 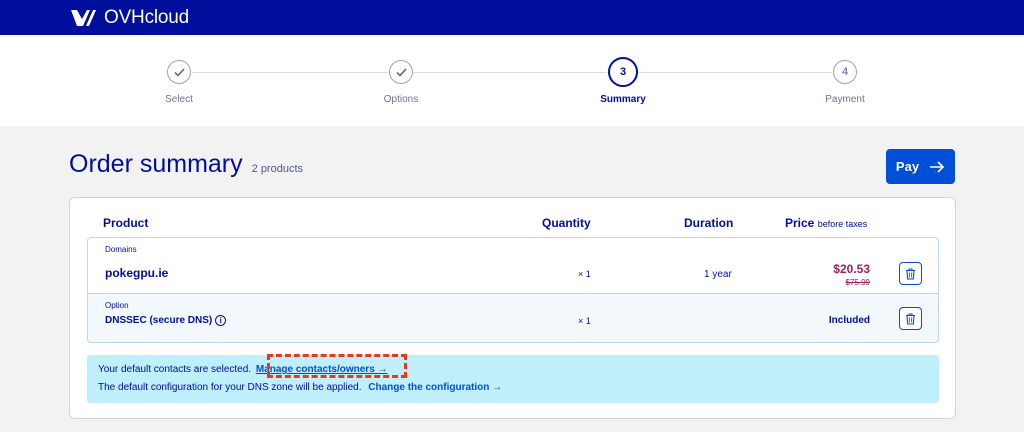 I want to click on row-product-name: DNSSEC (secure DNS), so click(x=159, y=320).